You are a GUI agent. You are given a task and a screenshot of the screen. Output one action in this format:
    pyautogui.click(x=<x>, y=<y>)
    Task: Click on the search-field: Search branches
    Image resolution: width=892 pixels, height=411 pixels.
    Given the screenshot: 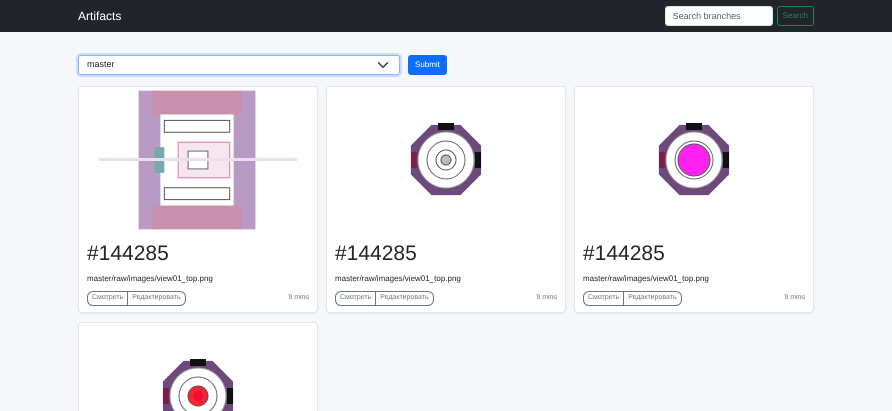 What is the action you would take?
    pyautogui.click(x=718, y=16)
    